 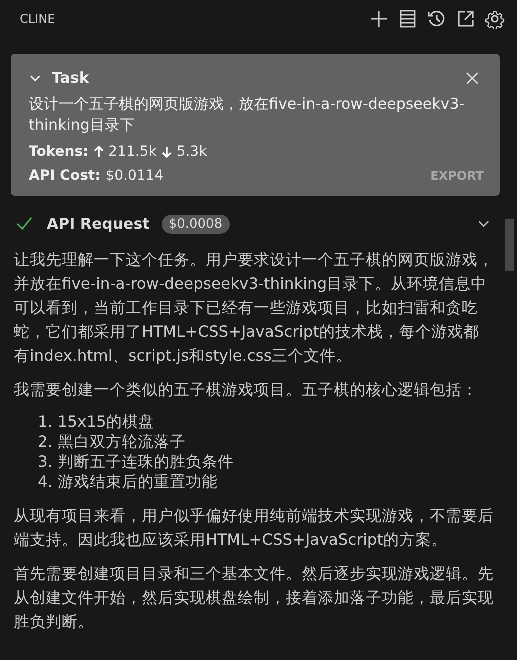 I want to click on list-item-text: 判断五子连珠的胜负条件, so click(x=146, y=462).